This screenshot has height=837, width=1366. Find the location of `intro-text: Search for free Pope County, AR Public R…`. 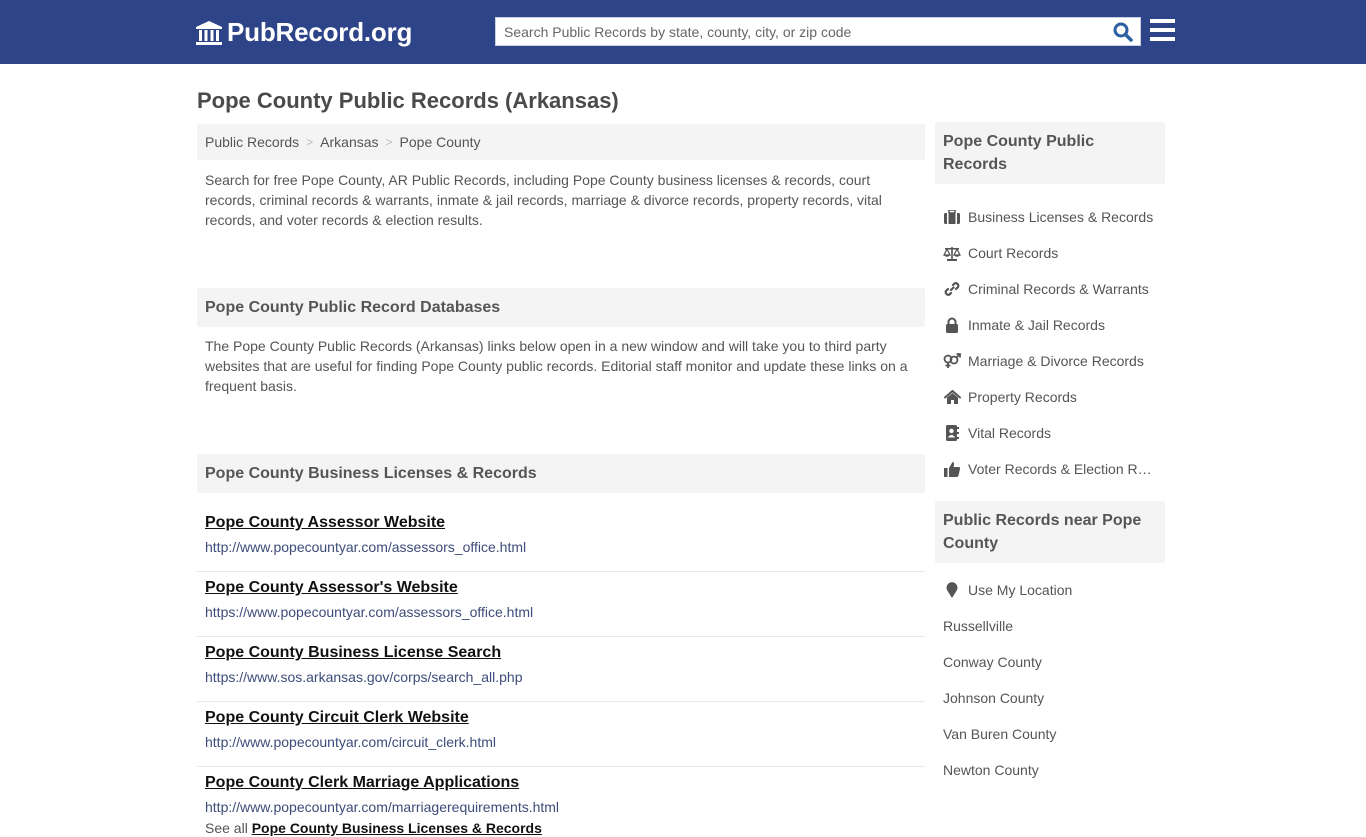

intro-text: Search for free Pope County, AR Public R… is located at coordinates (543, 200).